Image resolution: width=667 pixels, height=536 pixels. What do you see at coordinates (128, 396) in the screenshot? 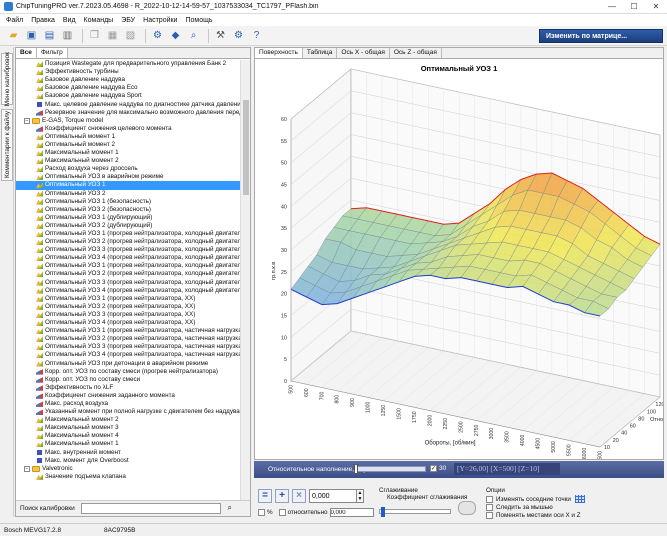
I see `tree-item: Коэффициент снижения заданного момента` at bounding box center [128, 396].